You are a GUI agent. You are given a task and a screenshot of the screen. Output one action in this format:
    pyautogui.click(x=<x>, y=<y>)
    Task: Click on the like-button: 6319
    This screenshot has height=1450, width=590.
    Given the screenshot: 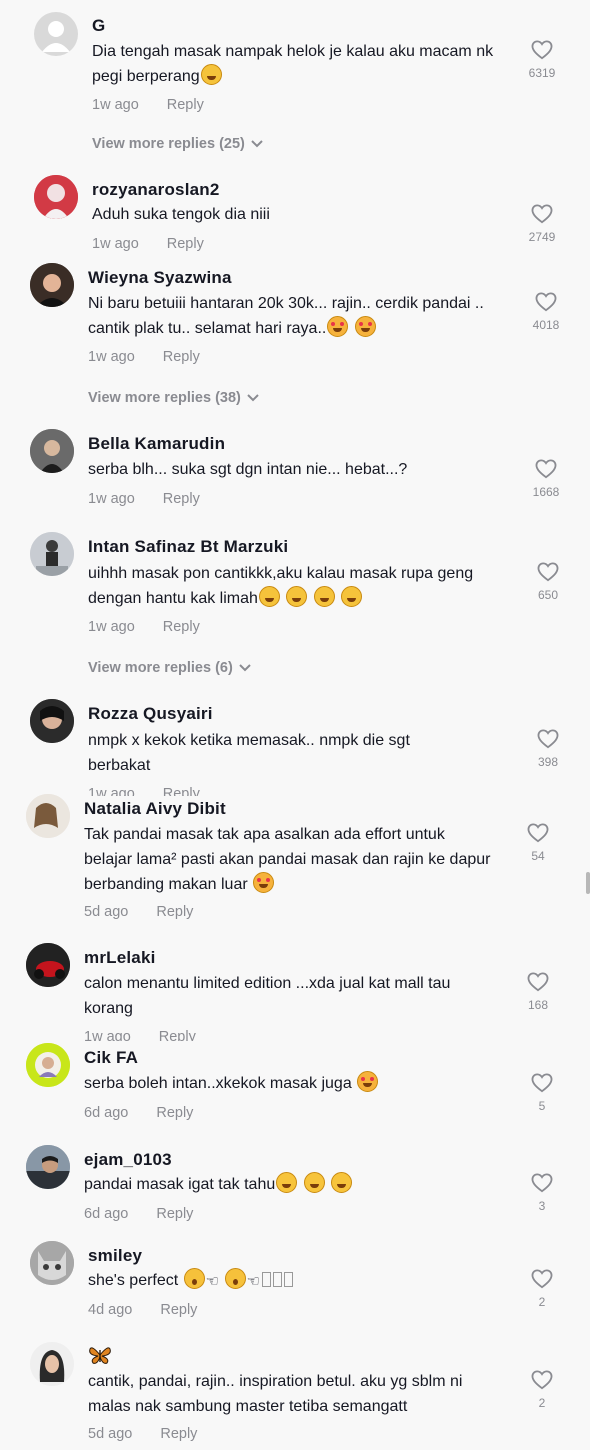 What is the action you would take?
    pyautogui.click(x=542, y=60)
    